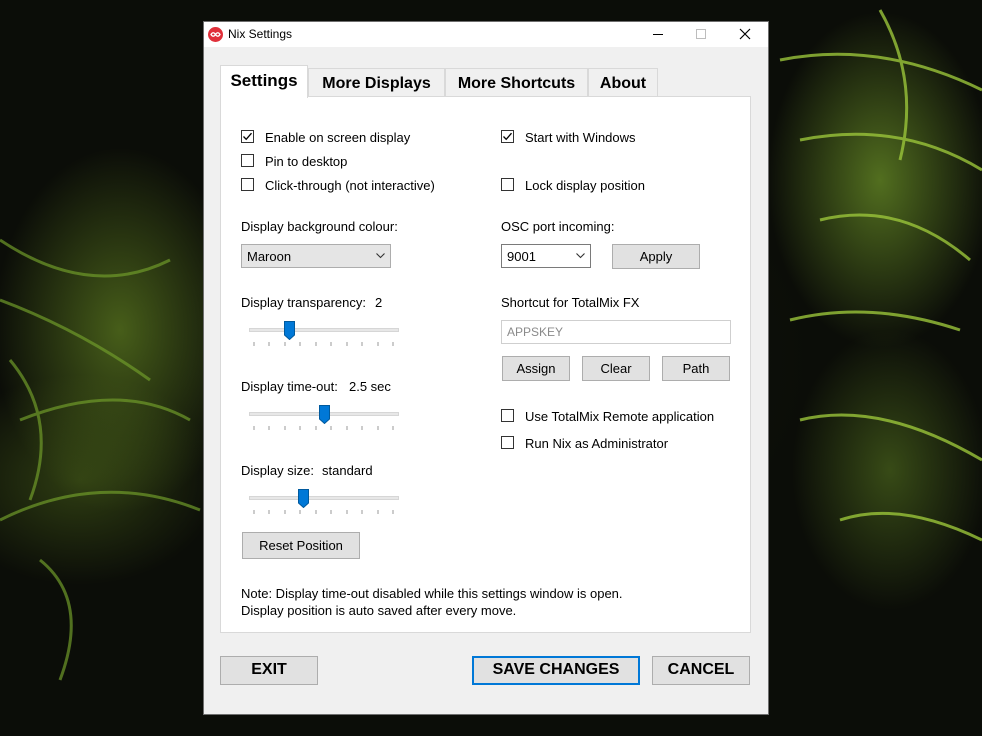 The width and height of the screenshot is (982, 736). I want to click on osc-port-select: 9001, so click(546, 256).